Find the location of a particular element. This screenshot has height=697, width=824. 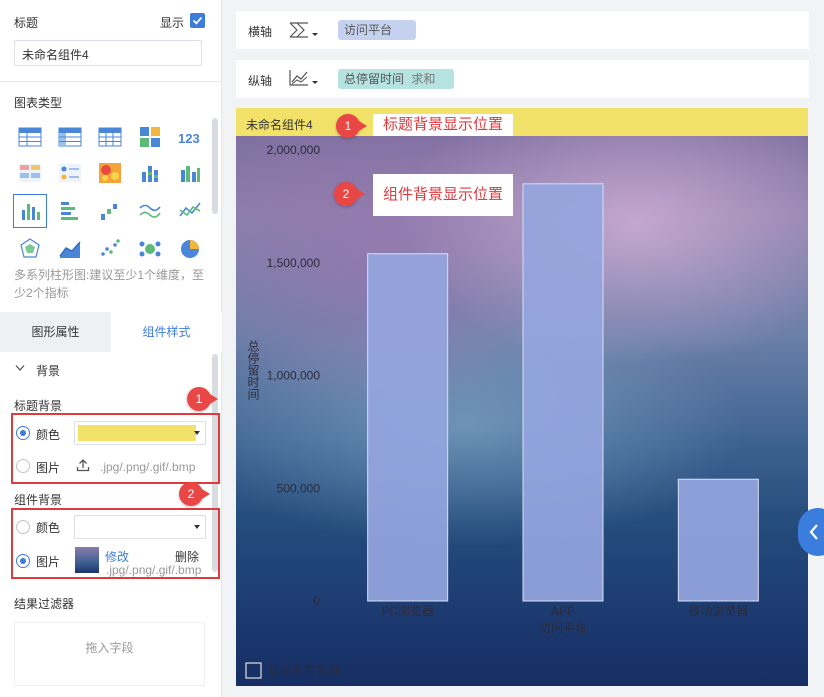

horizontal-bar-icon is located at coordinates (70, 211).